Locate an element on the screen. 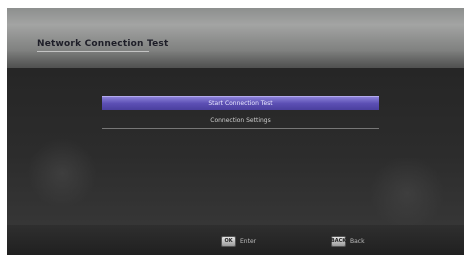  page-title: Network Connection Test is located at coordinates (103, 44).